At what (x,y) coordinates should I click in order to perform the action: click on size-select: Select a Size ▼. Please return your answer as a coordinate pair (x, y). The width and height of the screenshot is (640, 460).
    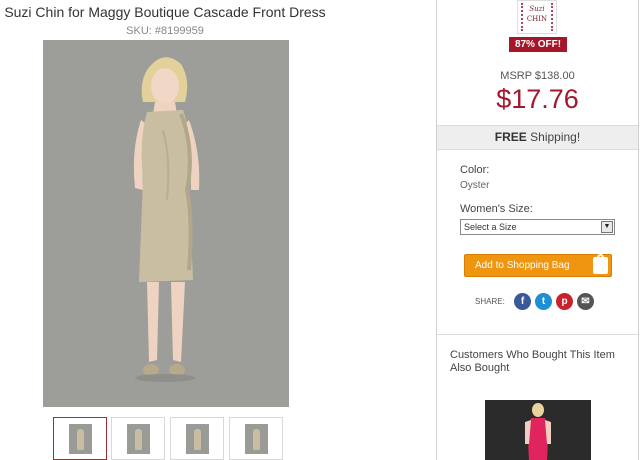
    Looking at the image, I should click on (537, 227).